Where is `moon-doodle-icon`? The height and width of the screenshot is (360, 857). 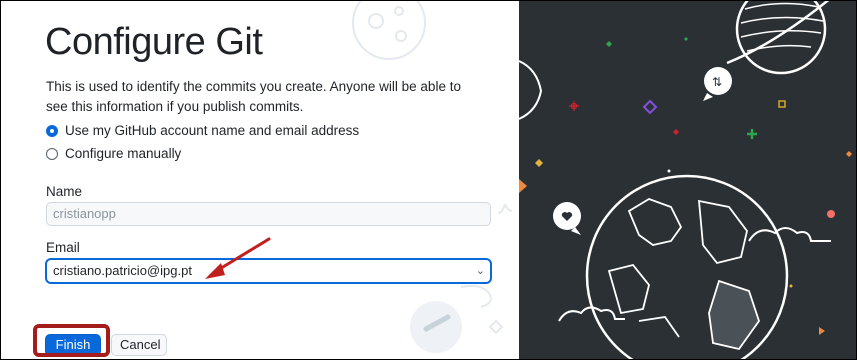 moon-doodle-icon is located at coordinates (389, 30).